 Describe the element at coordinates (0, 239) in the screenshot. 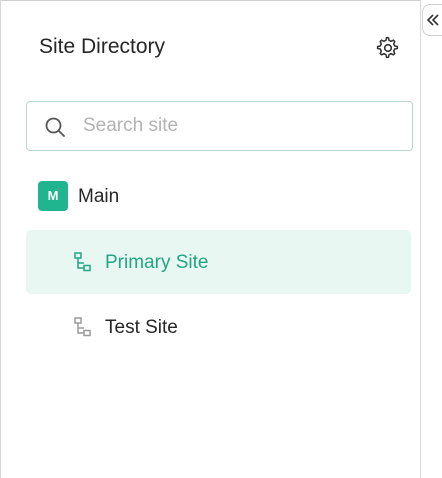

I see `left-border` at that location.